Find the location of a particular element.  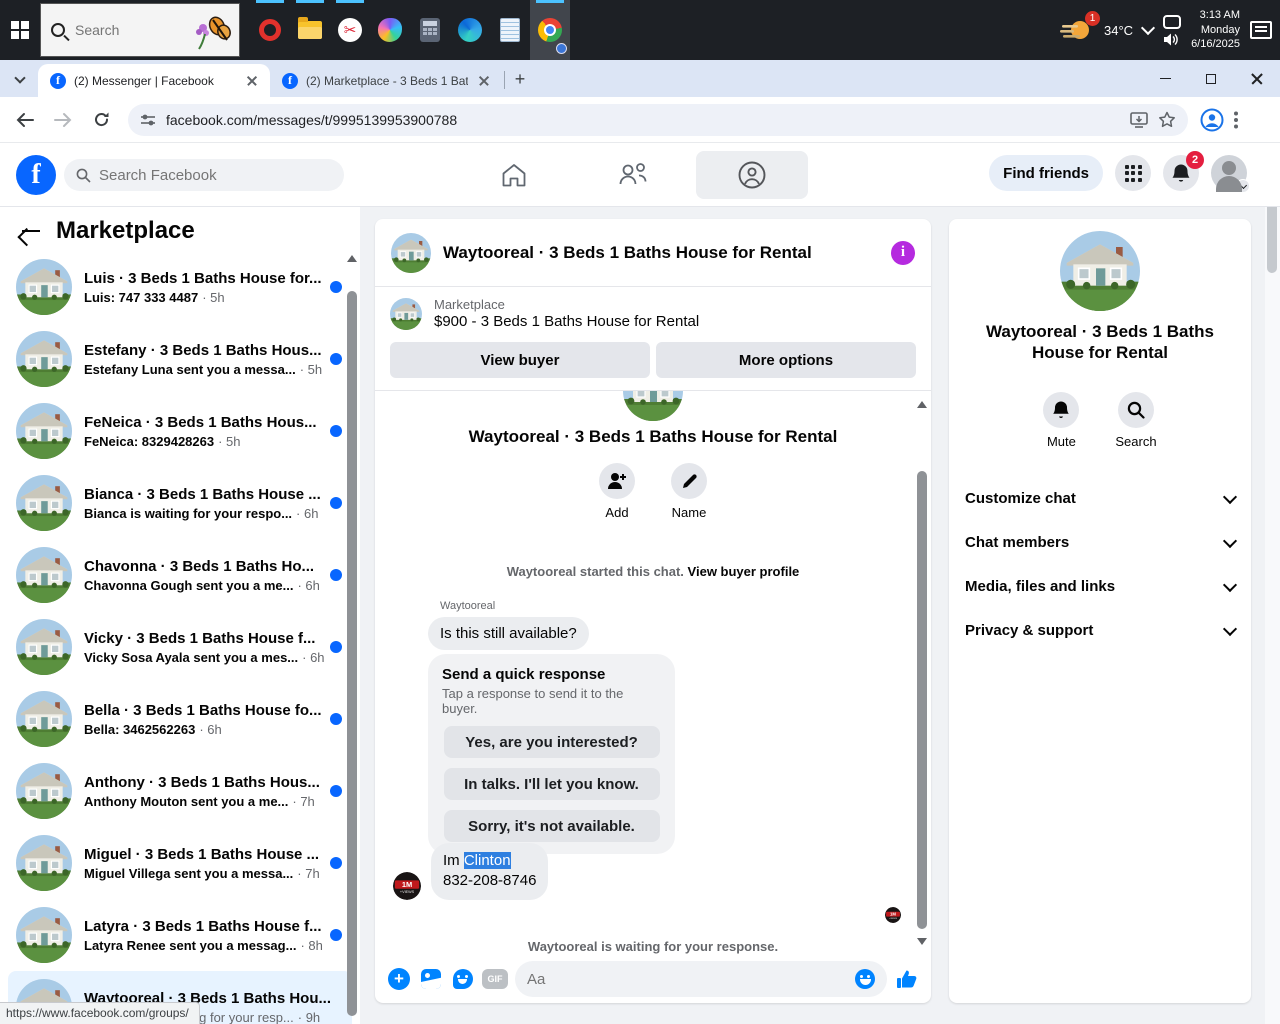

view-buyer-profile-link: View buyer profile is located at coordinates (744, 571).